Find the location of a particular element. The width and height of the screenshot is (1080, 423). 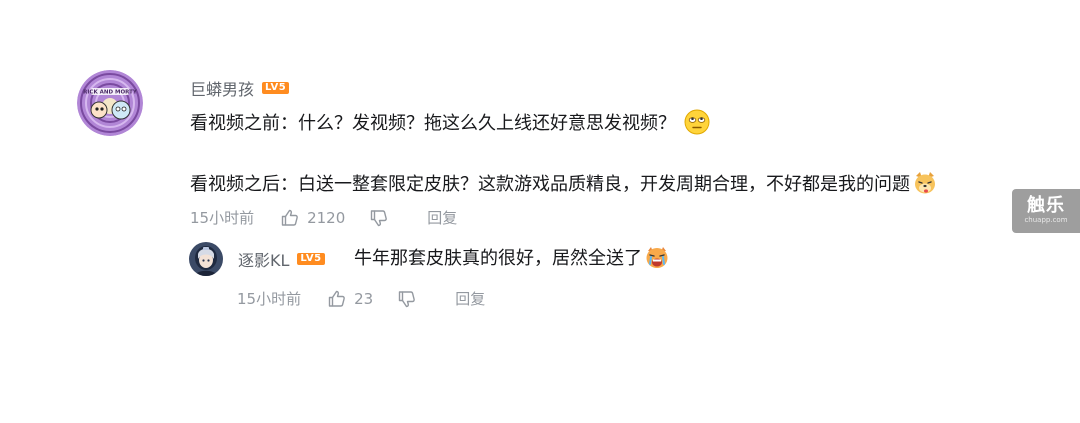

reply-avatar is located at coordinates (206, 259).